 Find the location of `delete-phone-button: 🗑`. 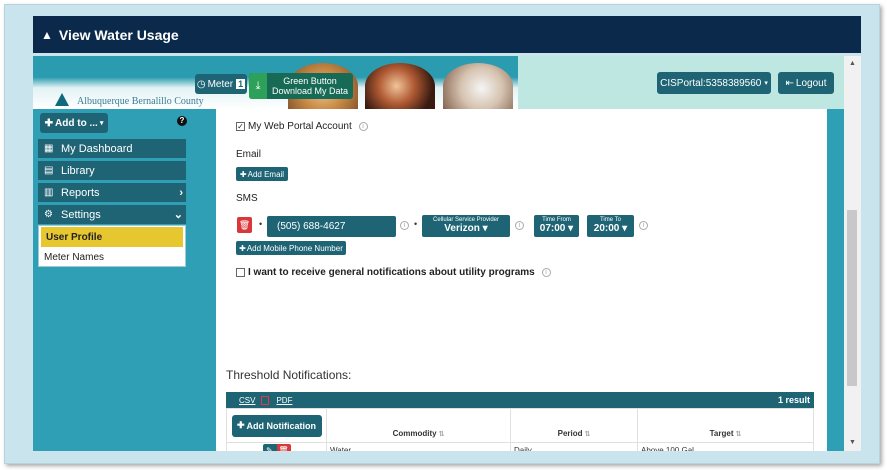

delete-phone-button: 🗑 is located at coordinates (244, 225).